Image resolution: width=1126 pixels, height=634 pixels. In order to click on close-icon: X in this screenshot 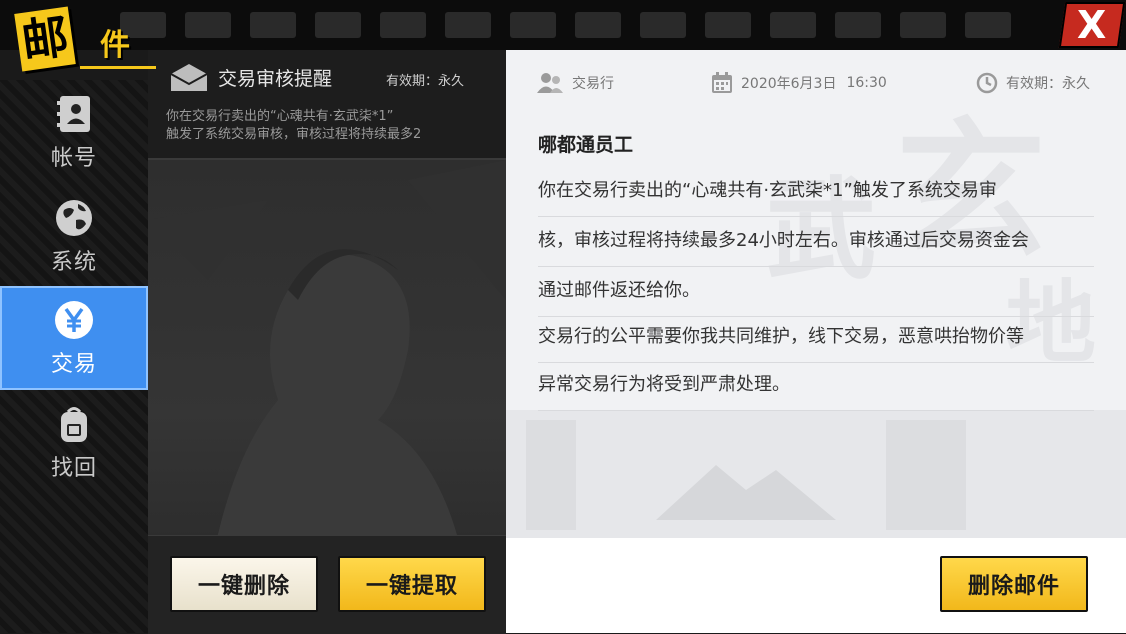, I will do `click(1092, 25)`.